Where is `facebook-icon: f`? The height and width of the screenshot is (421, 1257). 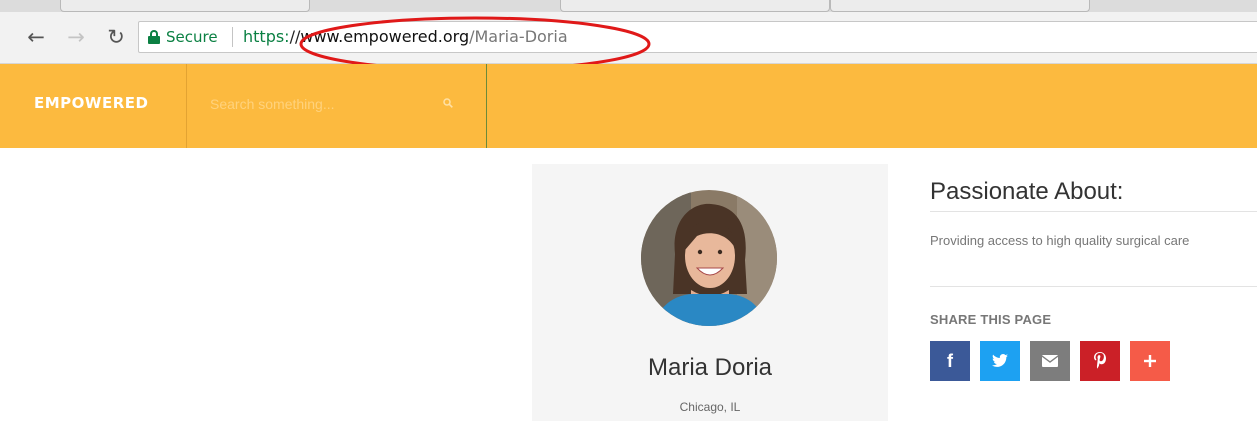 facebook-icon: f is located at coordinates (950, 361).